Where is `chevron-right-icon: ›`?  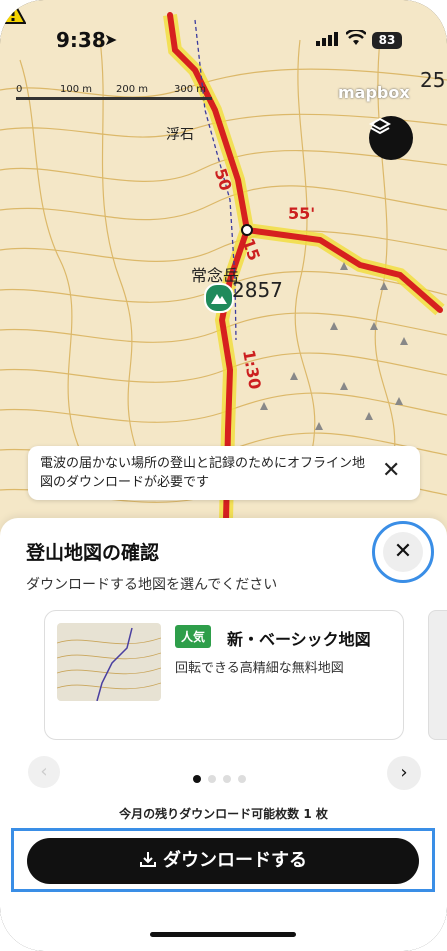
chevron-right-icon: › is located at coordinates (404, 772).